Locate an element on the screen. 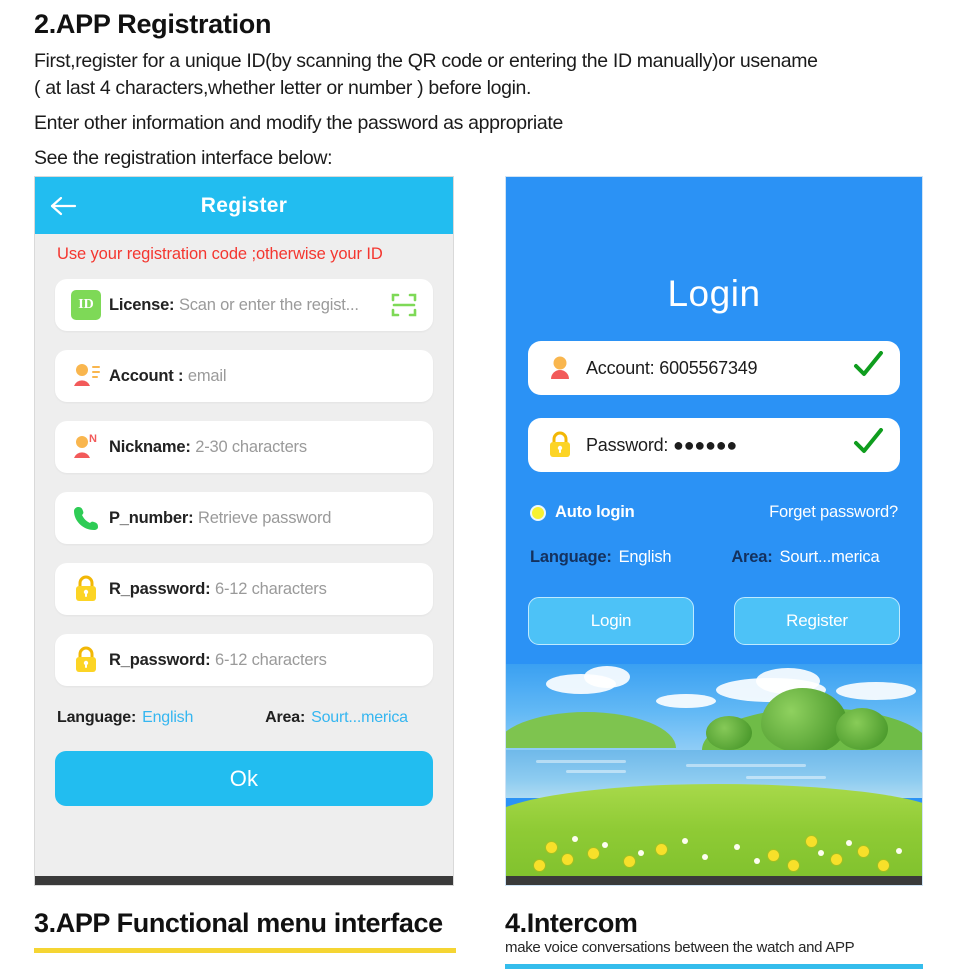  login-password-value: ●●●●●● is located at coordinates (705, 444).